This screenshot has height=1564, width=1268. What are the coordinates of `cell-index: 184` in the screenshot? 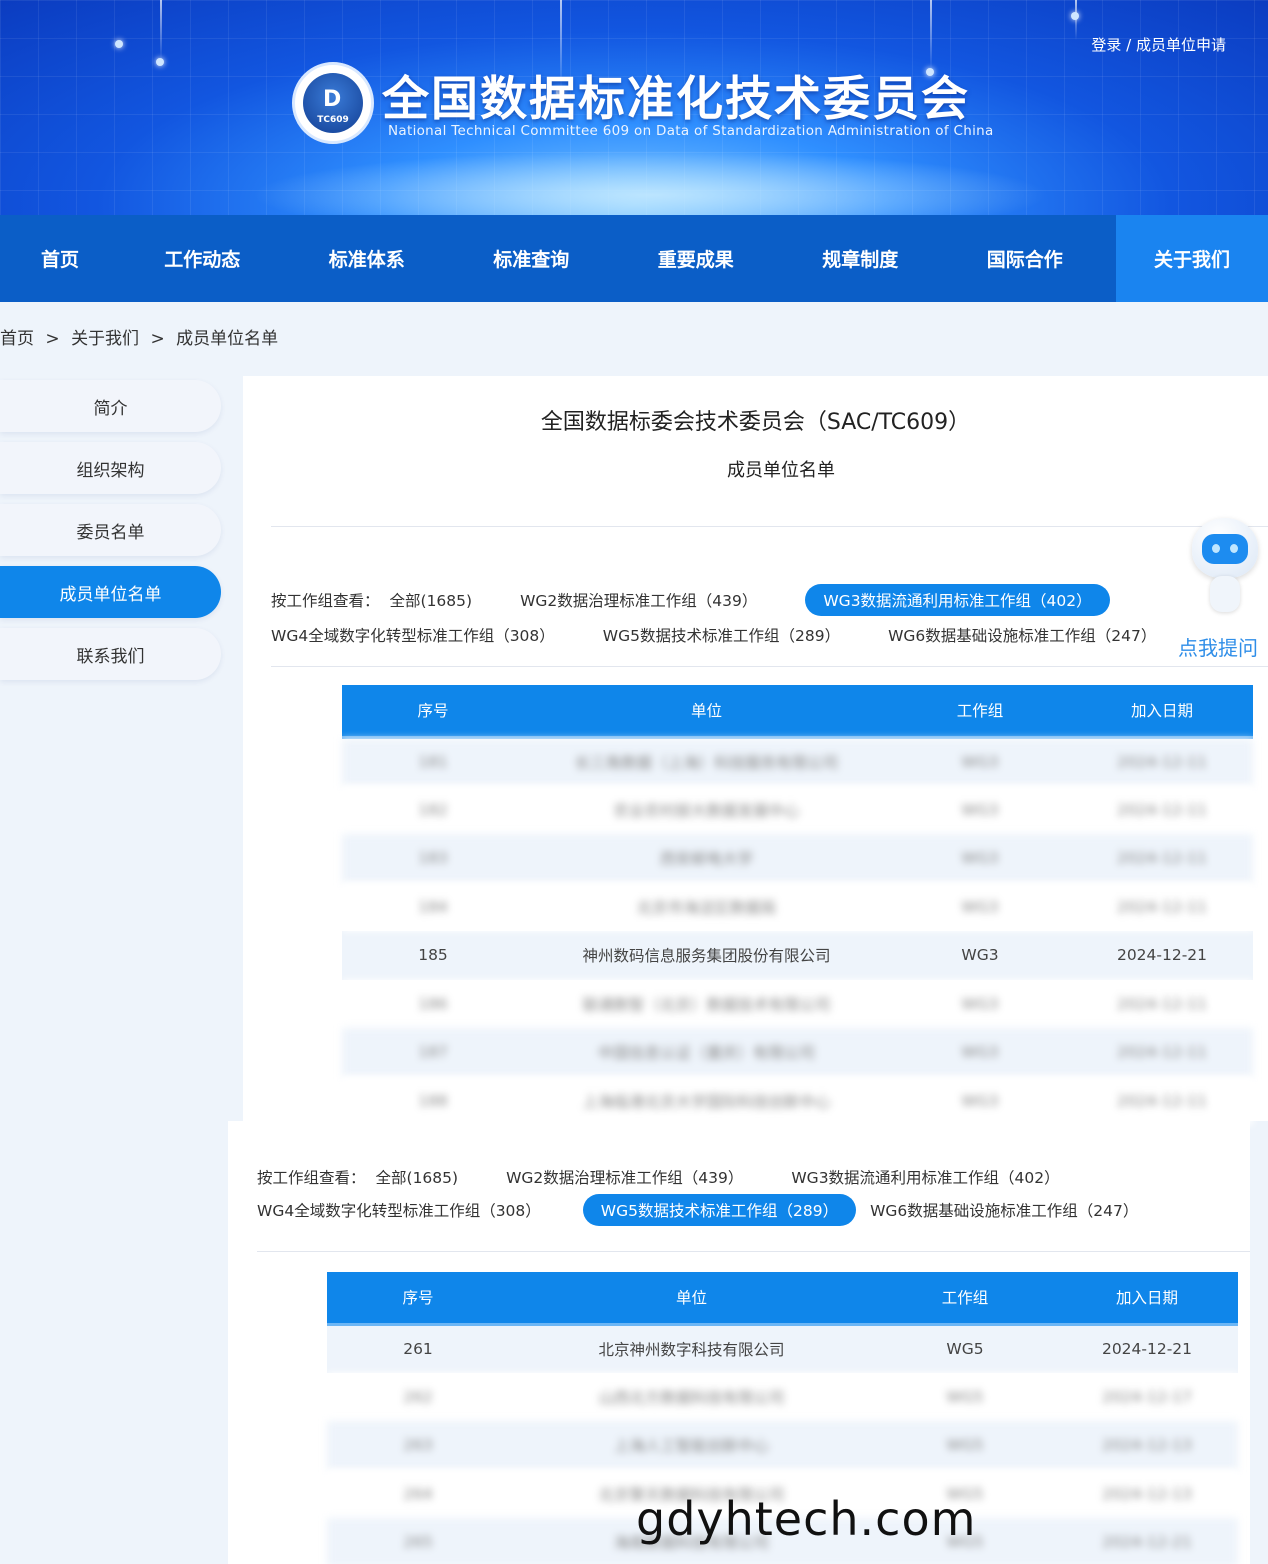 It's located at (433, 906).